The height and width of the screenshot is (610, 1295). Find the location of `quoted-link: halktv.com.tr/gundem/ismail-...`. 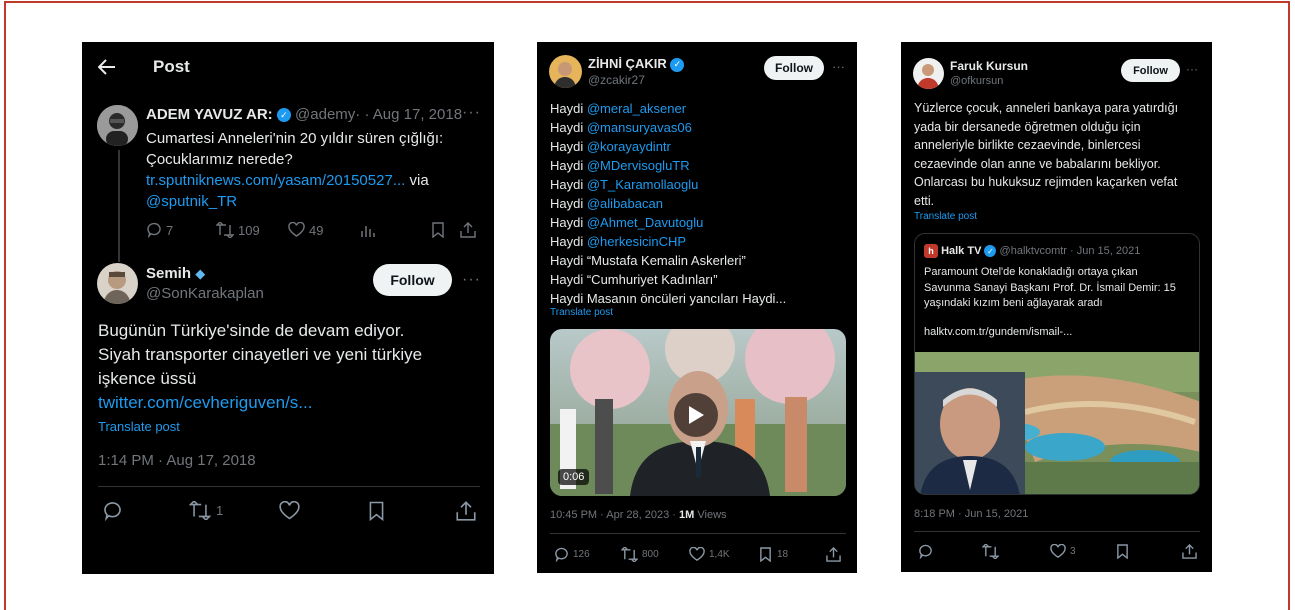

quoted-link: halktv.com.tr/gundem/ismail-... is located at coordinates (998, 332).